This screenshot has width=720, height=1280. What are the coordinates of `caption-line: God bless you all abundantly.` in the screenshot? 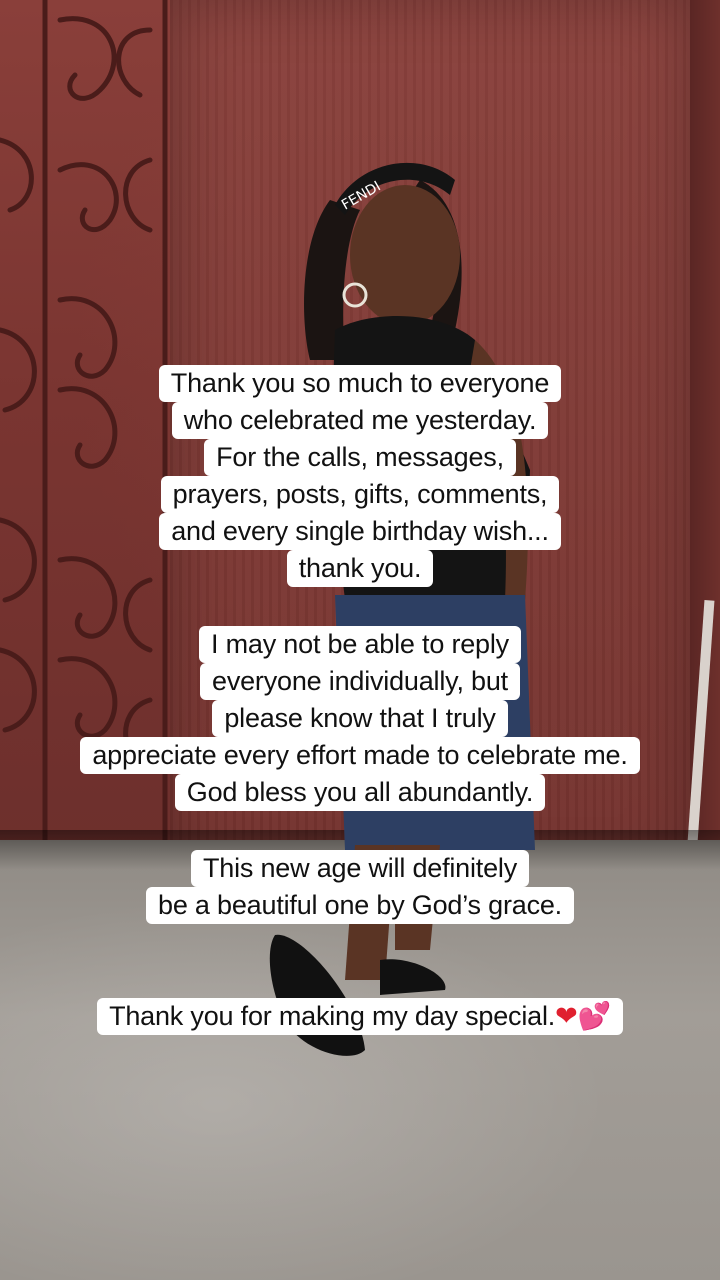 It's located at (360, 792).